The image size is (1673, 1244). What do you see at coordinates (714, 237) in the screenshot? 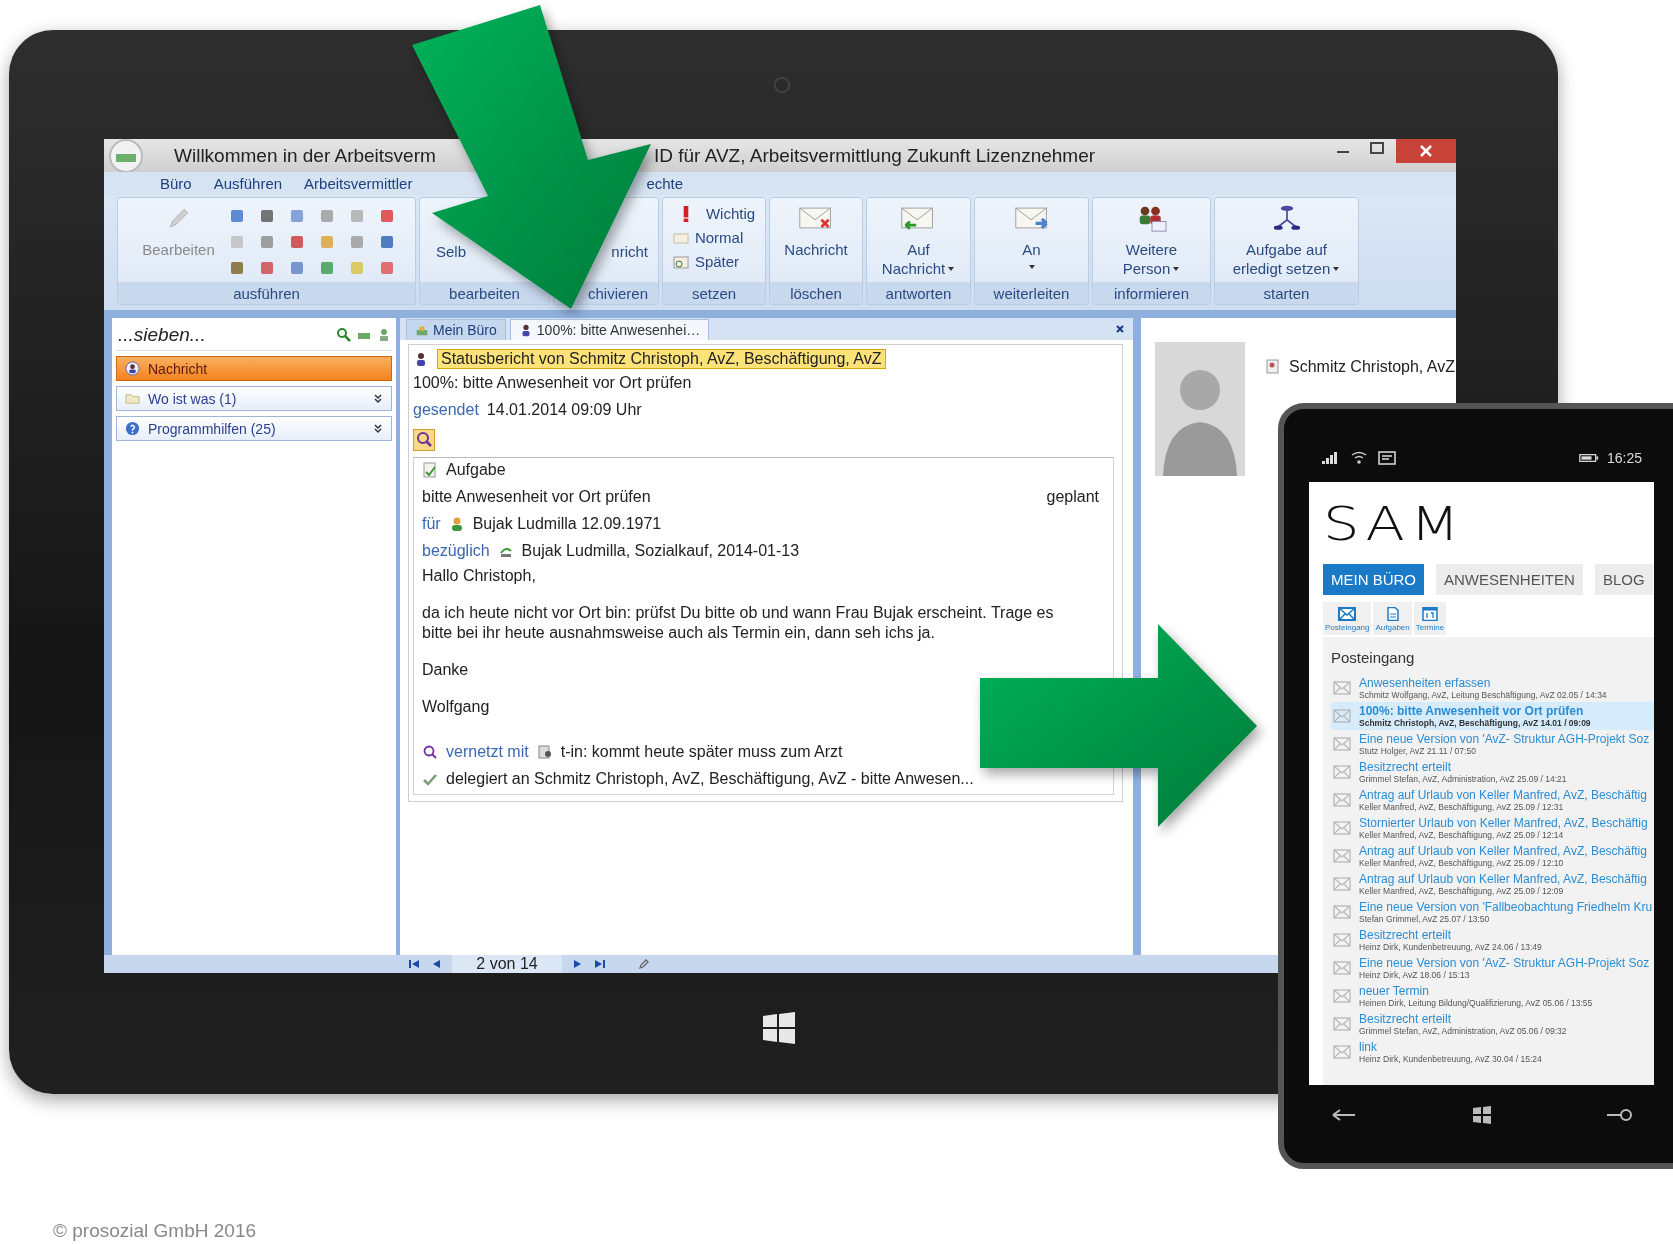
I see `priority-button: Normal` at bounding box center [714, 237].